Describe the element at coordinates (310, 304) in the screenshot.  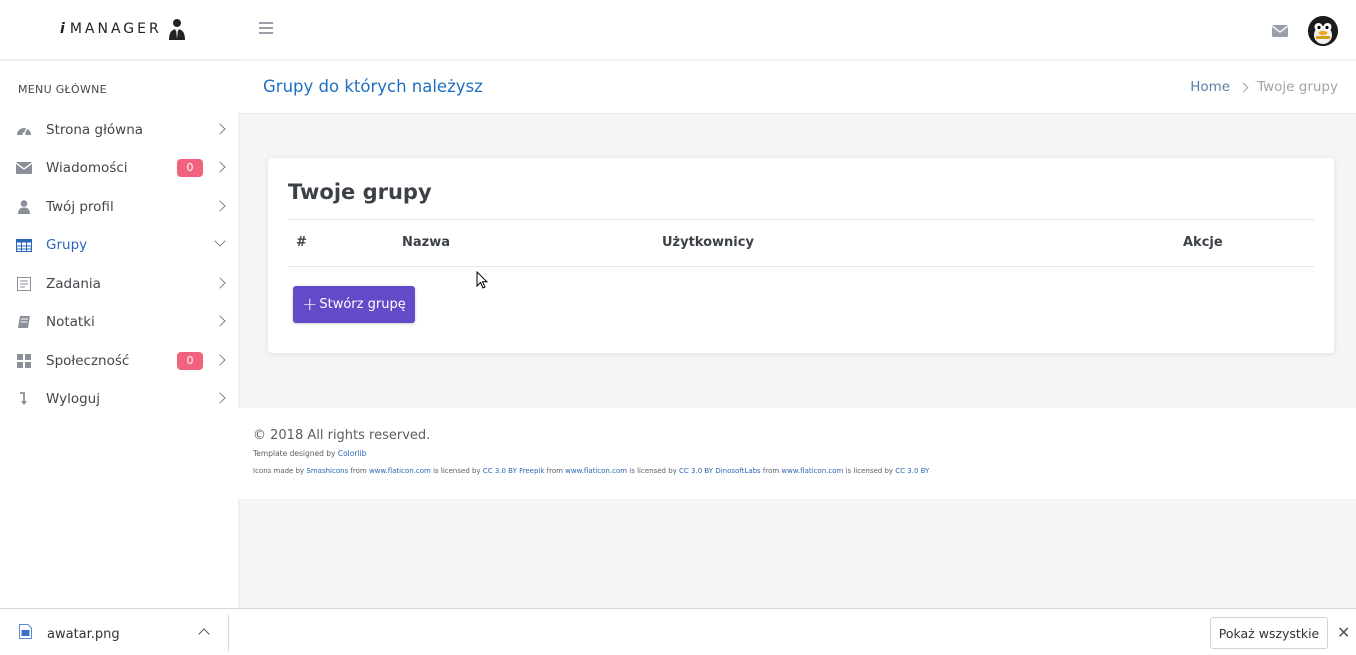
I see `plus-icon: +` at that location.